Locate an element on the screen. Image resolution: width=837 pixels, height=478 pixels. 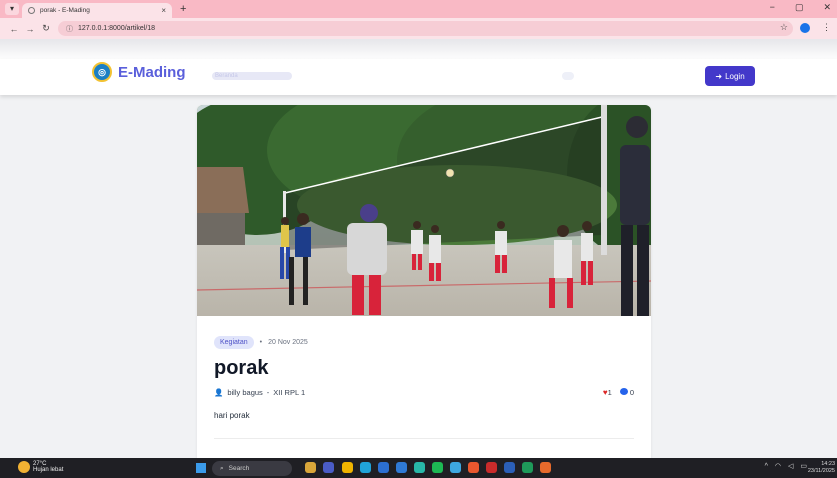
windows-start-icon is located at coordinates (201, 468).